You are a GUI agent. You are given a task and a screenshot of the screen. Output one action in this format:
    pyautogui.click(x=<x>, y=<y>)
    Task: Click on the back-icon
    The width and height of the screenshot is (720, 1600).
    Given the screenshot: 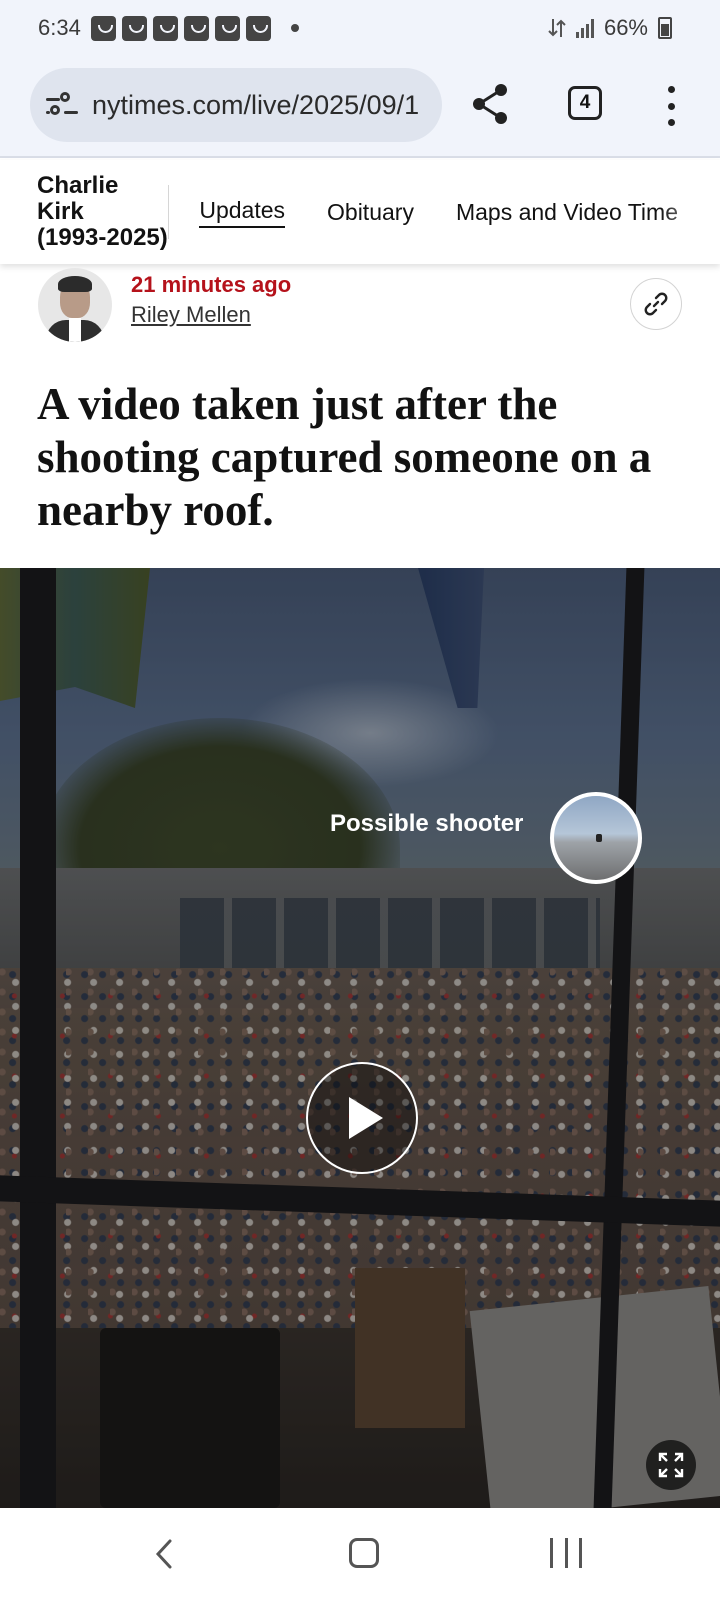 What is the action you would take?
    pyautogui.click(x=166, y=1554)
    